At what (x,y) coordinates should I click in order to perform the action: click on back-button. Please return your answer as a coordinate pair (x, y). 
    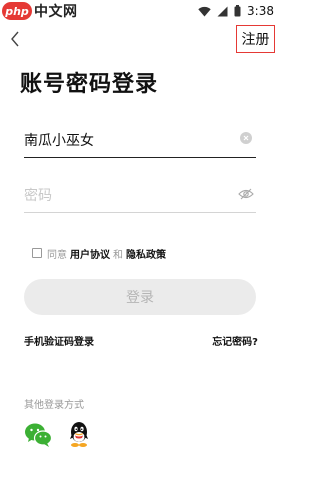
    Looking at the image, I should click on (15, 39).